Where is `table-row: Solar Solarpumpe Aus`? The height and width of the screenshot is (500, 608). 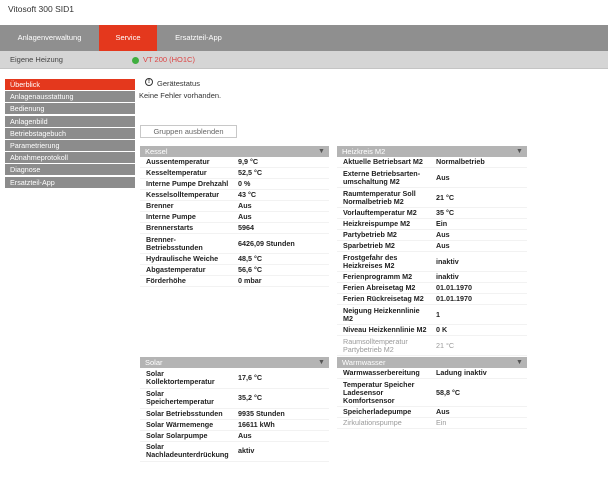 table-row: Solar Solarpumpe Aus is located at coordinates (234, 436).